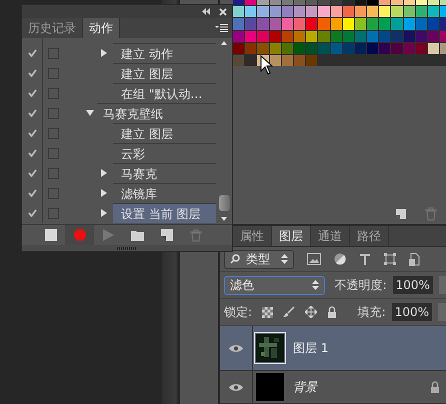 The height and width of the screenshot is (404, 446). I want to click on type-filter-icon, so click(365, 259).